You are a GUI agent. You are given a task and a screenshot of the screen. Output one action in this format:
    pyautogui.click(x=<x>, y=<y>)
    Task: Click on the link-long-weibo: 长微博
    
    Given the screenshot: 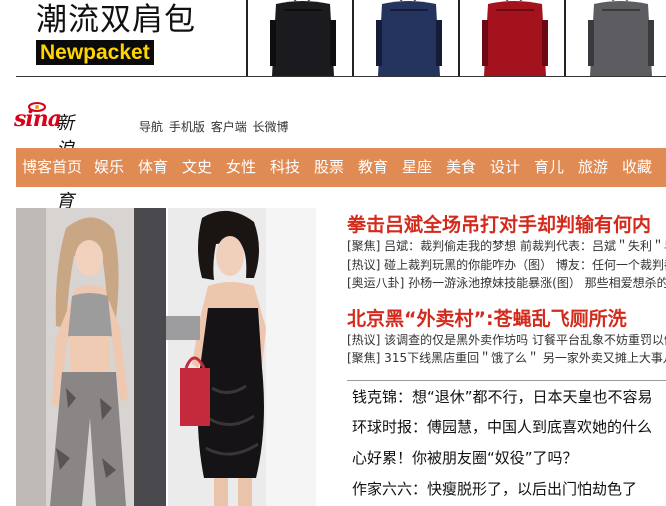 What is the action you would take?
    pyautogui.click(x=271, y=127)
    